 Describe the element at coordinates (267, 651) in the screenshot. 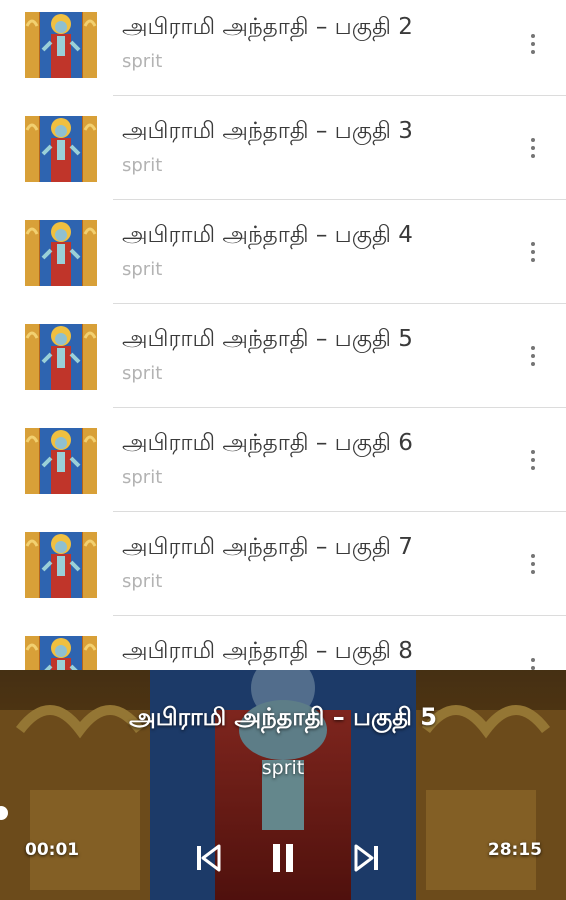

I see `track-title: அபிராமி அந்தாதி – பகுதி 8` at that location.